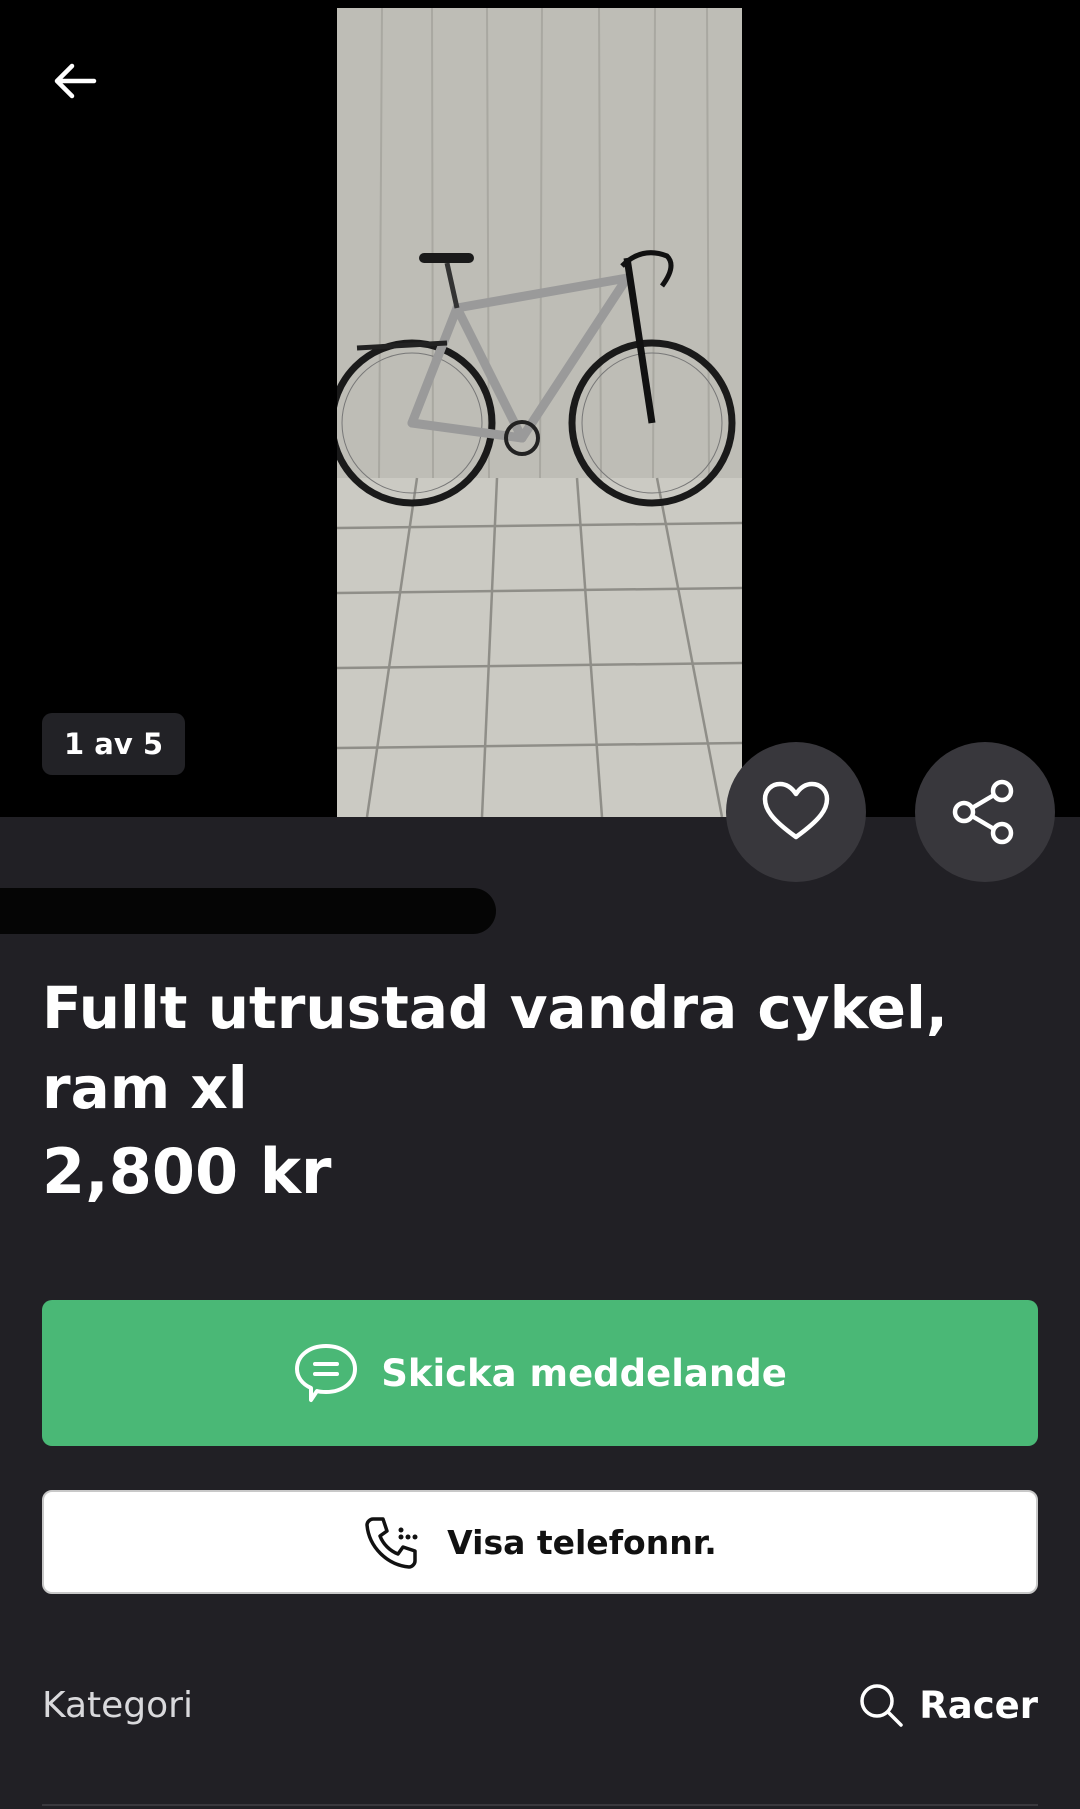 This screenshot has width=1080, height=1809. Describe the element at coordinates (391, 1543) in the screenshot. I see `phone-icon` at that location.